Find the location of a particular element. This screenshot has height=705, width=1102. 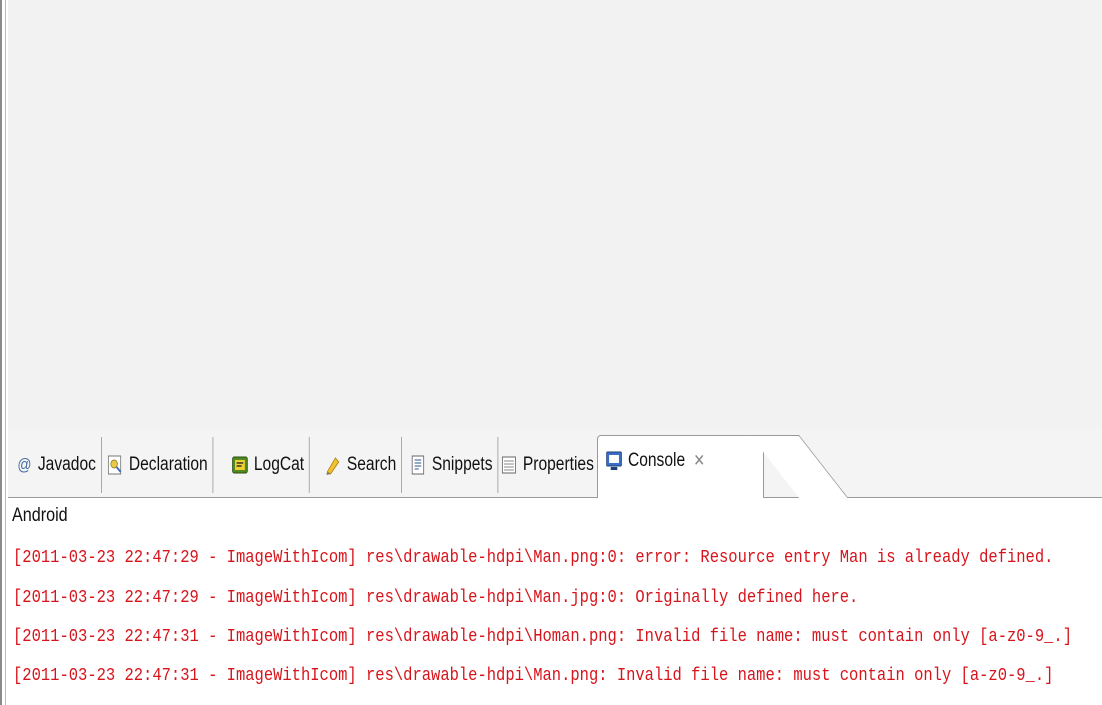

tab-label: LogCat is located at coordinates (279, 464).